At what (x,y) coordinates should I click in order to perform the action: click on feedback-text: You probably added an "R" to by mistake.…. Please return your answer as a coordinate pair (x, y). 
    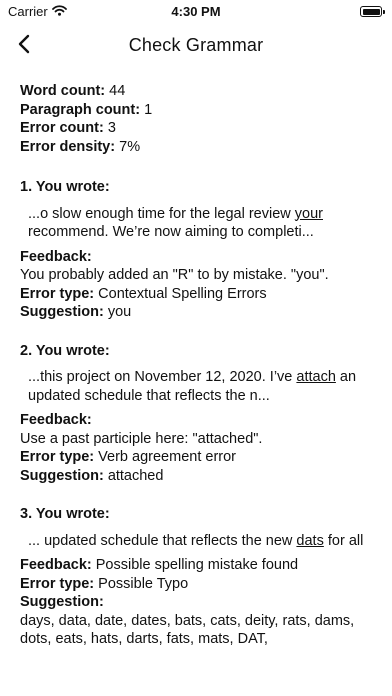
    Looking at the image, I should click on (174, 275).